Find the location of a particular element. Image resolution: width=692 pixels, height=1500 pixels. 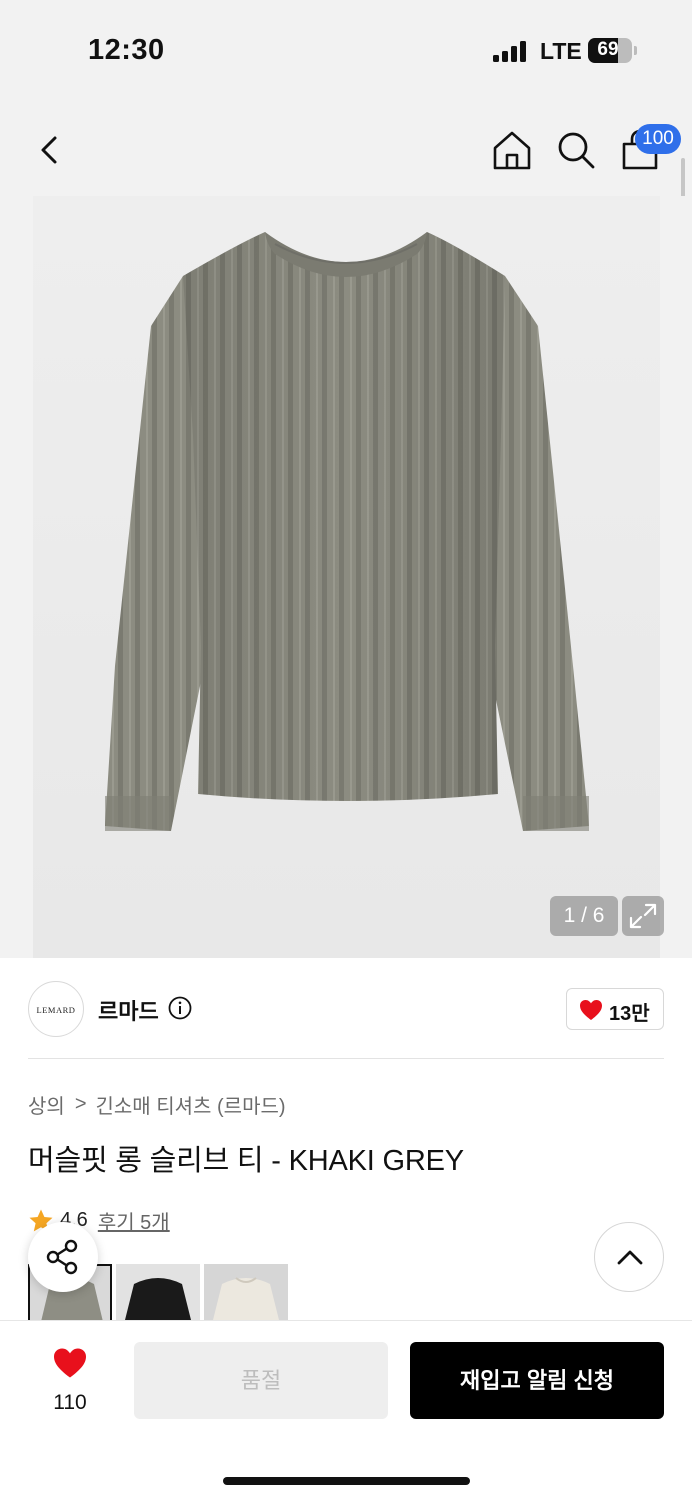

search-button is located at coordinates (576, 150).